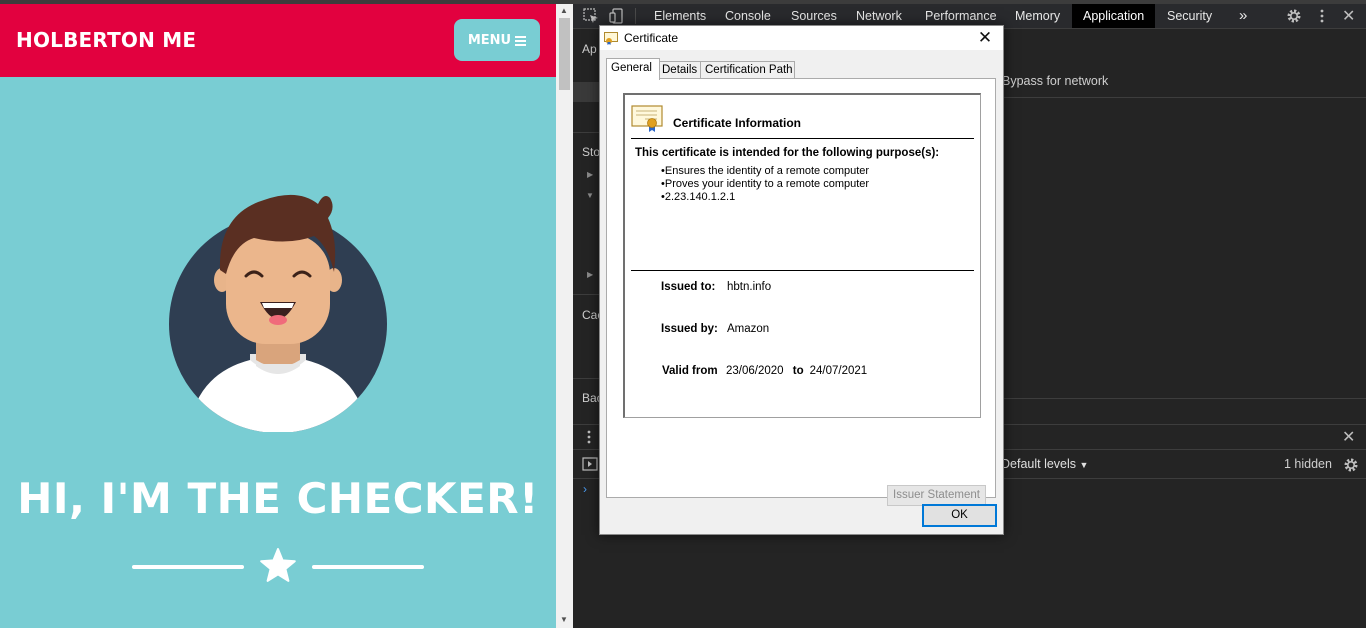 This screenshot has width=1366, height=628. Describe the element at coordinates (106, 40) in the screenshot. I see `site-brand: HOLBERTON ME` at that location.